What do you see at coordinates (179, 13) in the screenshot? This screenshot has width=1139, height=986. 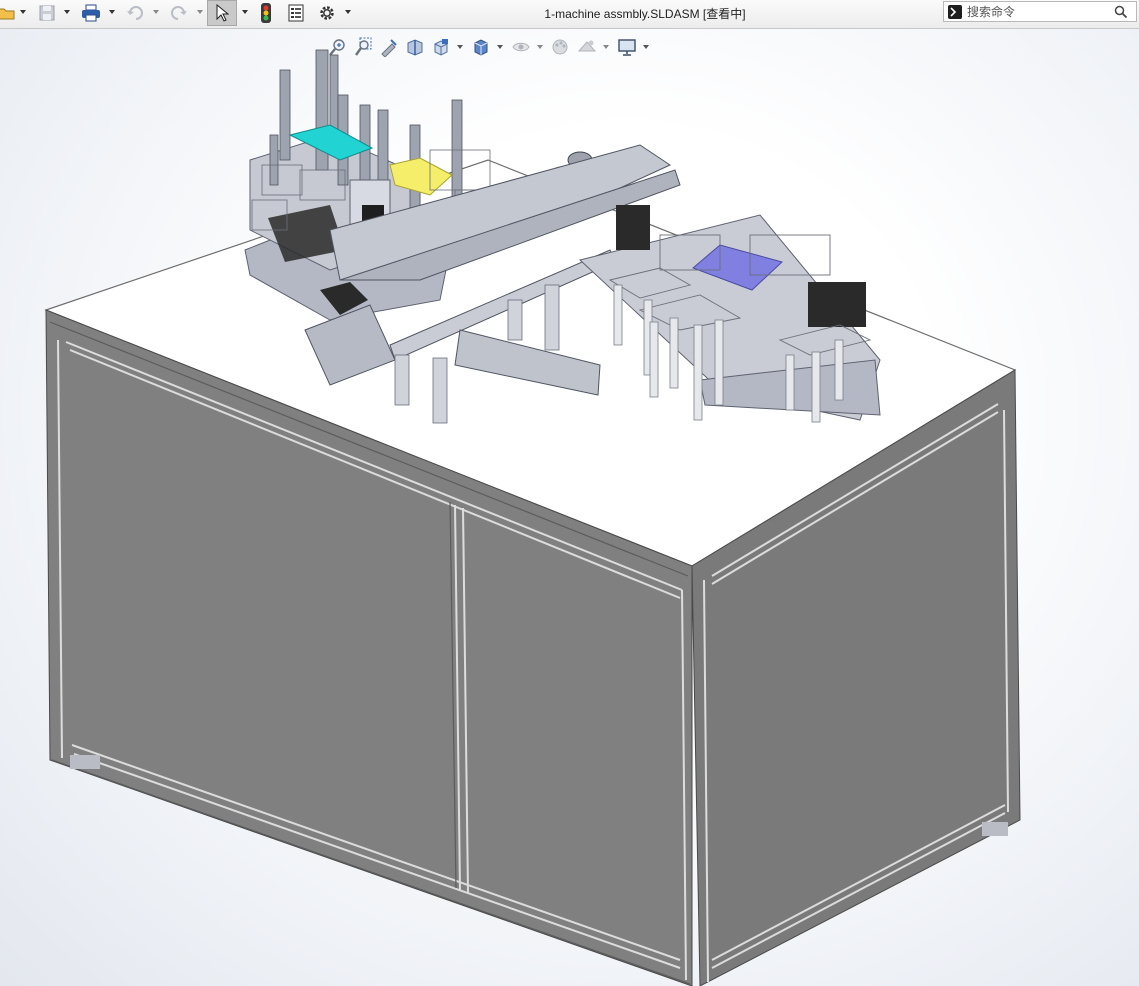 I see `redo-icon` at bounding box center [179, 13].